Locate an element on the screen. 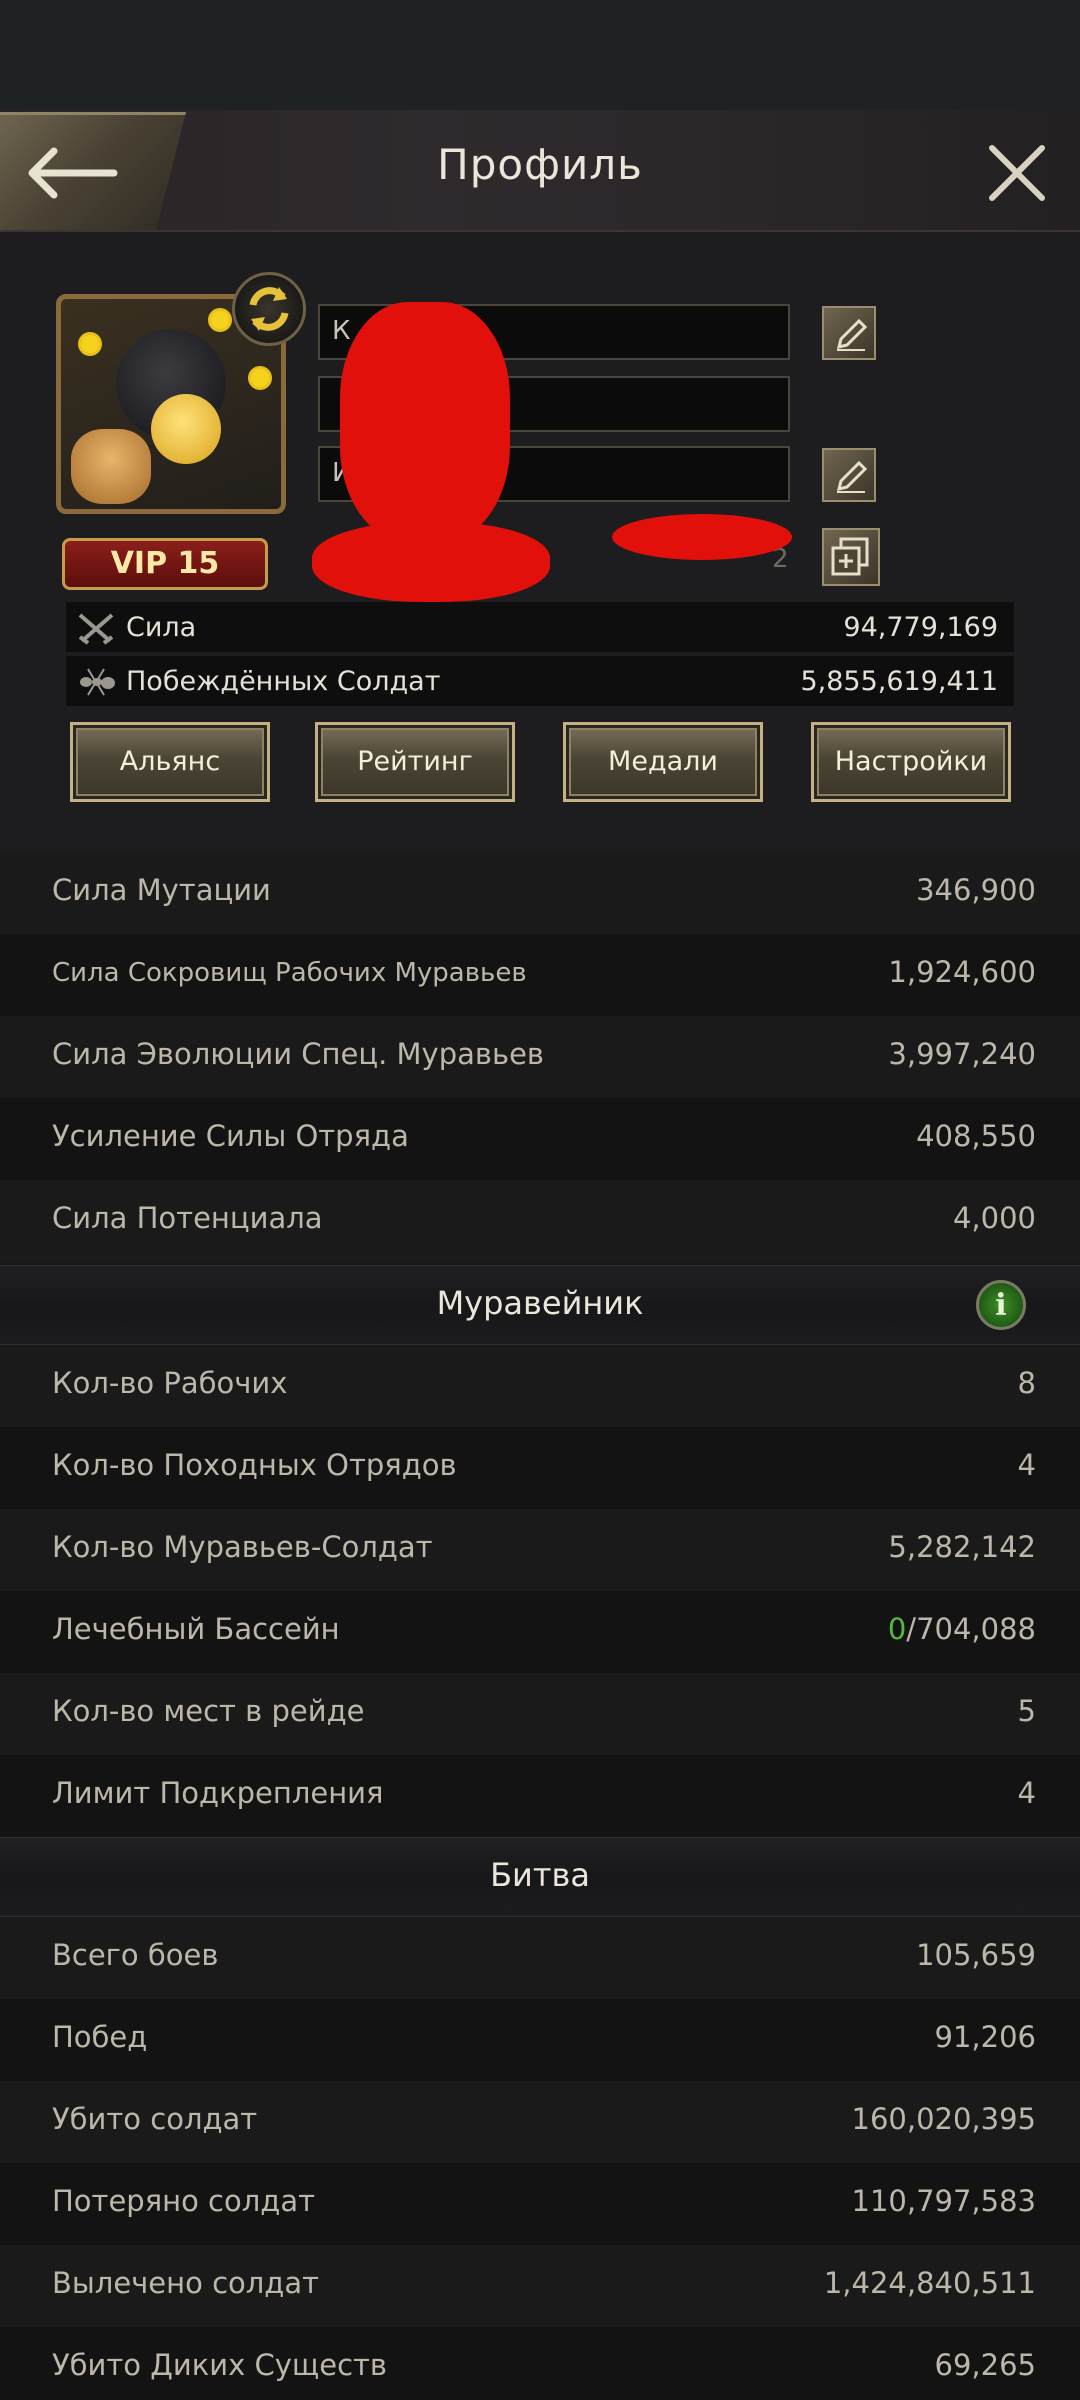 The height and width of the screenshot is (2400, 1080). avatar-bear-image is located at coordinates (111, 466).